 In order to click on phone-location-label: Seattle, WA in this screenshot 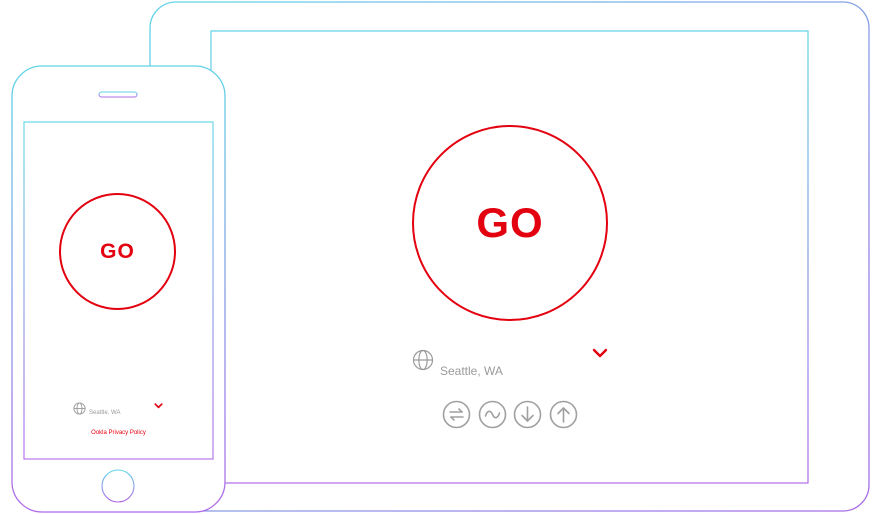, I will do `click(104, 413)`.